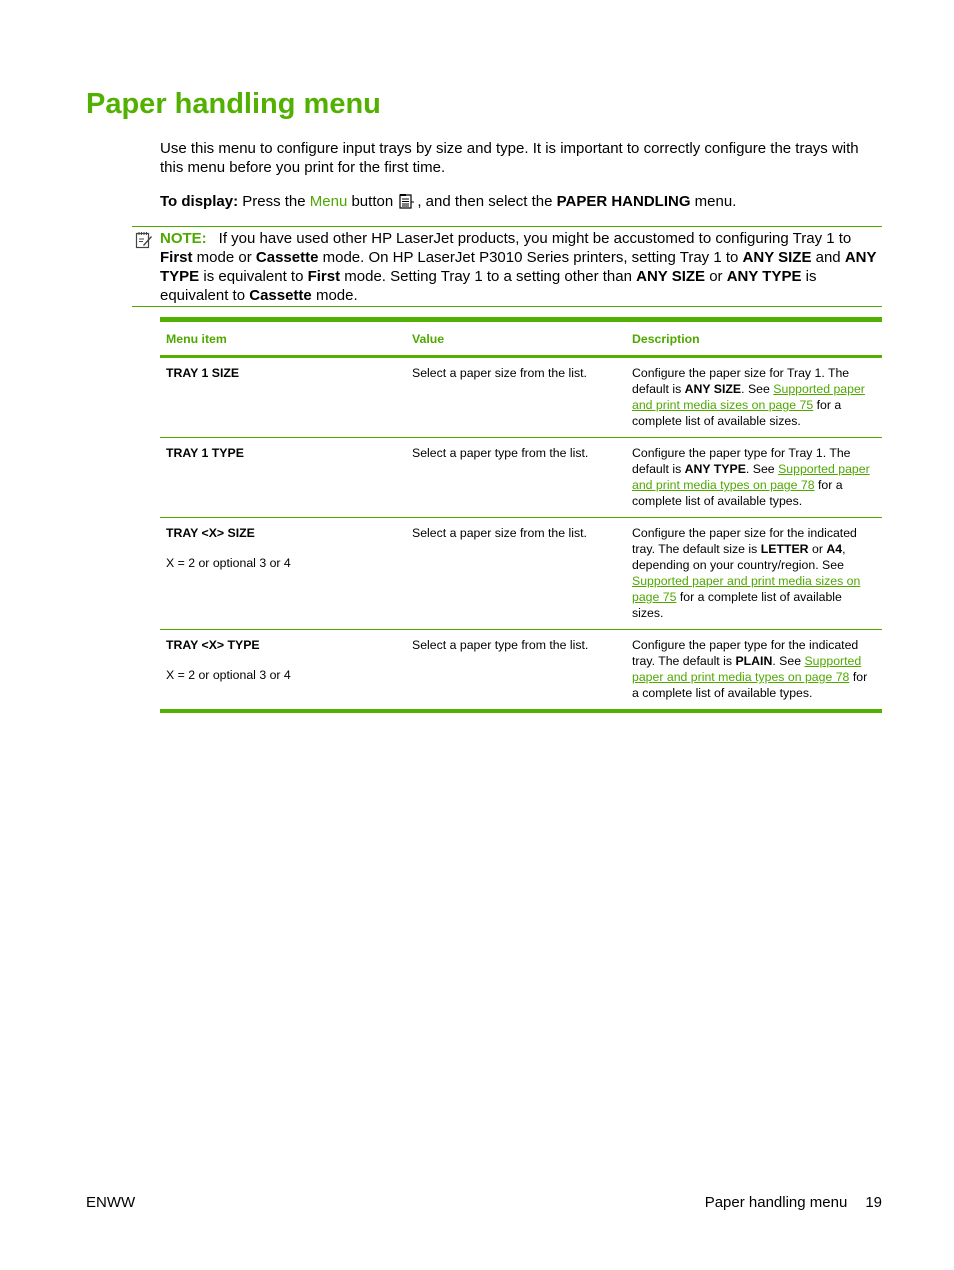 The image size is (954, 1270). I want to click on menu-item-name: TRAY 1 TYPE, so click(205, 453).